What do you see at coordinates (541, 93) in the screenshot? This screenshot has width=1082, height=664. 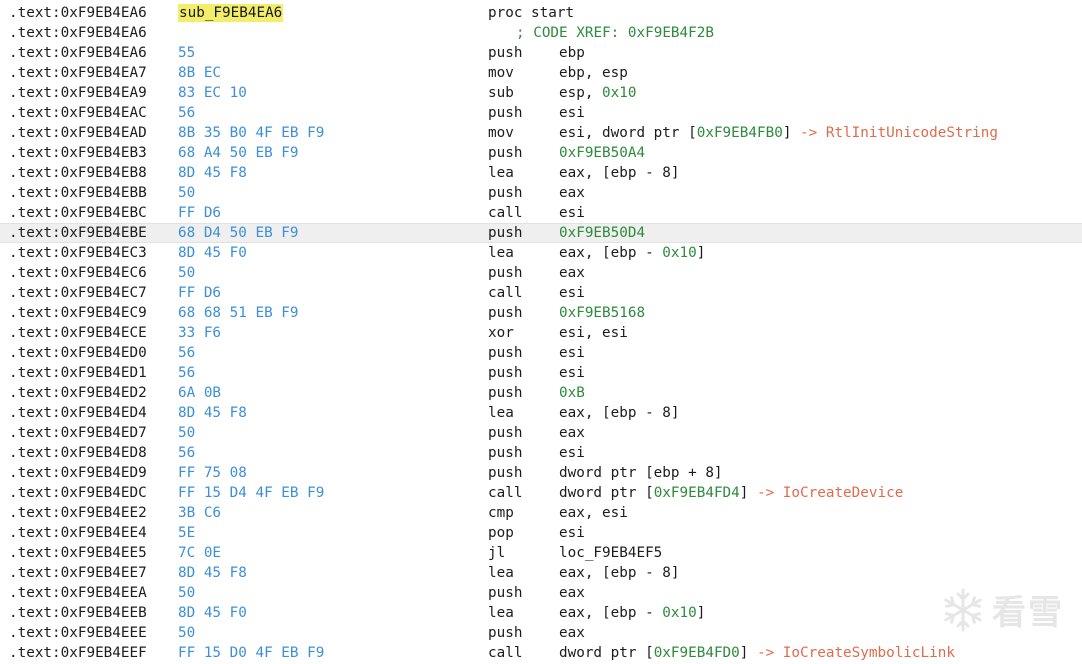 I see `listing-row: .text:0xF9EB4EA9 83 EC 10 sub esp, 0x10` at bounding box center [541, 93].